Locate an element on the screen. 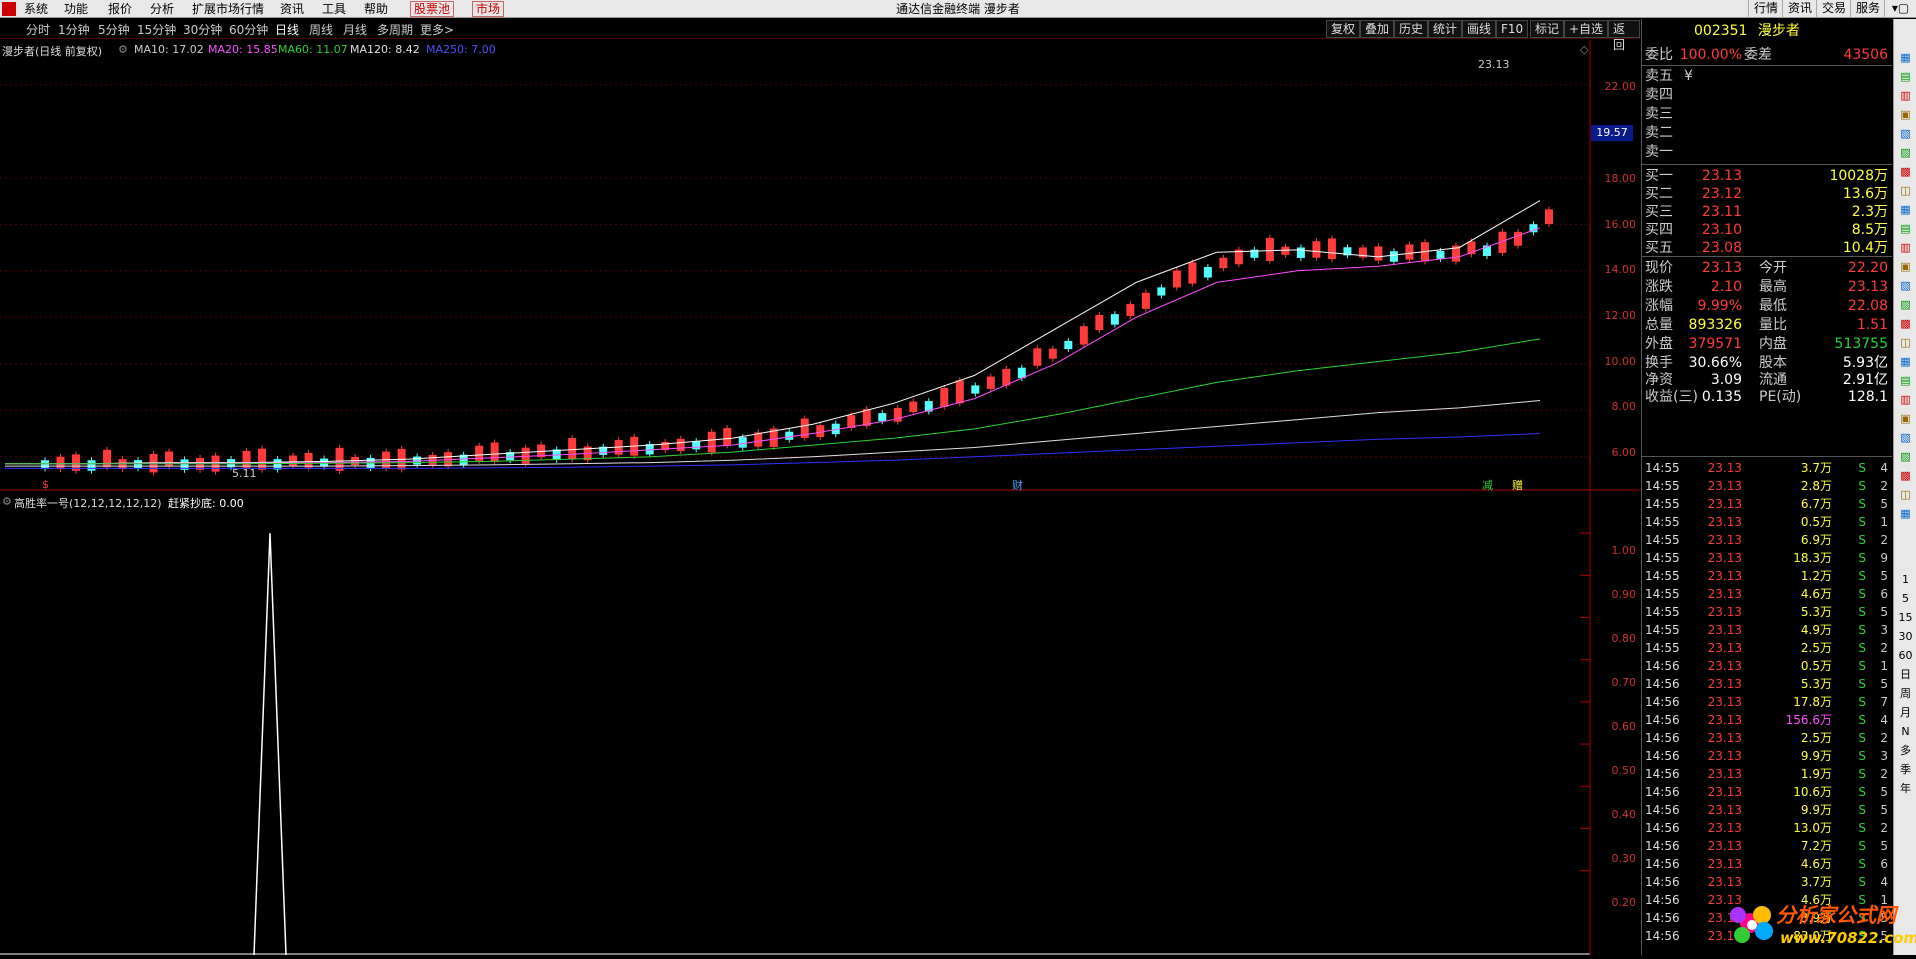 Image resolution: width=1916 pixels, height=959 pixels. side-period-6: 周 is located at coordinates (1905, 693).